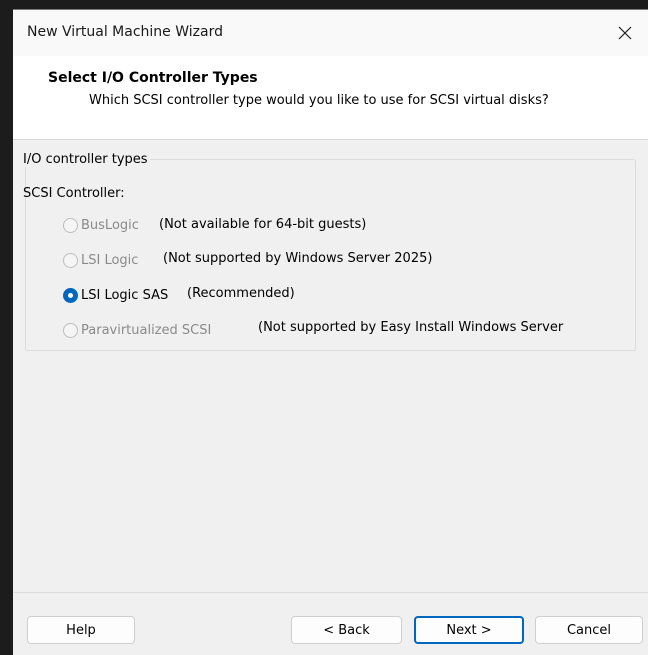  Describe the element at coordinates (589, 630) in the screenshot. I see `cancel-button: Cancel` at that location.